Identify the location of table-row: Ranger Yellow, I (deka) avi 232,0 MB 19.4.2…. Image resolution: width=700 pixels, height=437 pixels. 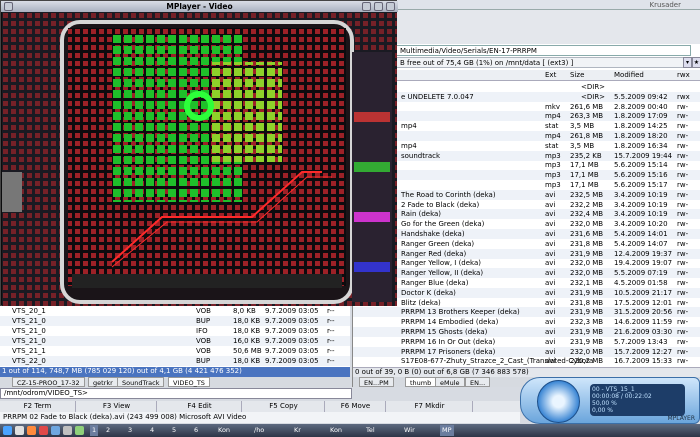
(526, 263).